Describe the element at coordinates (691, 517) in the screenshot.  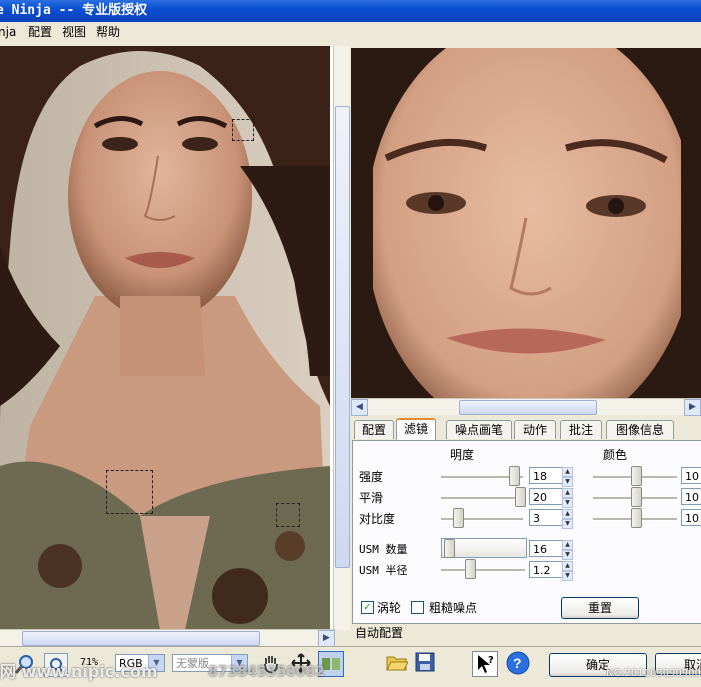
I see `color-contrast-value: 10` at that location.